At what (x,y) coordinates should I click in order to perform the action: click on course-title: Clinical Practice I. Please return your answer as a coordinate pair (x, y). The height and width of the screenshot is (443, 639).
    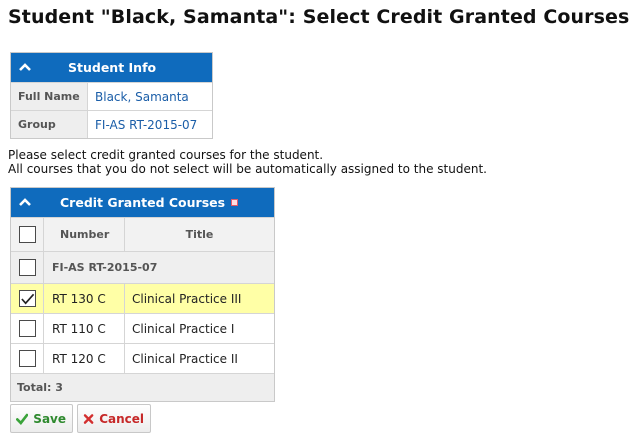
    Looking at the image, I should click on (183, 328).